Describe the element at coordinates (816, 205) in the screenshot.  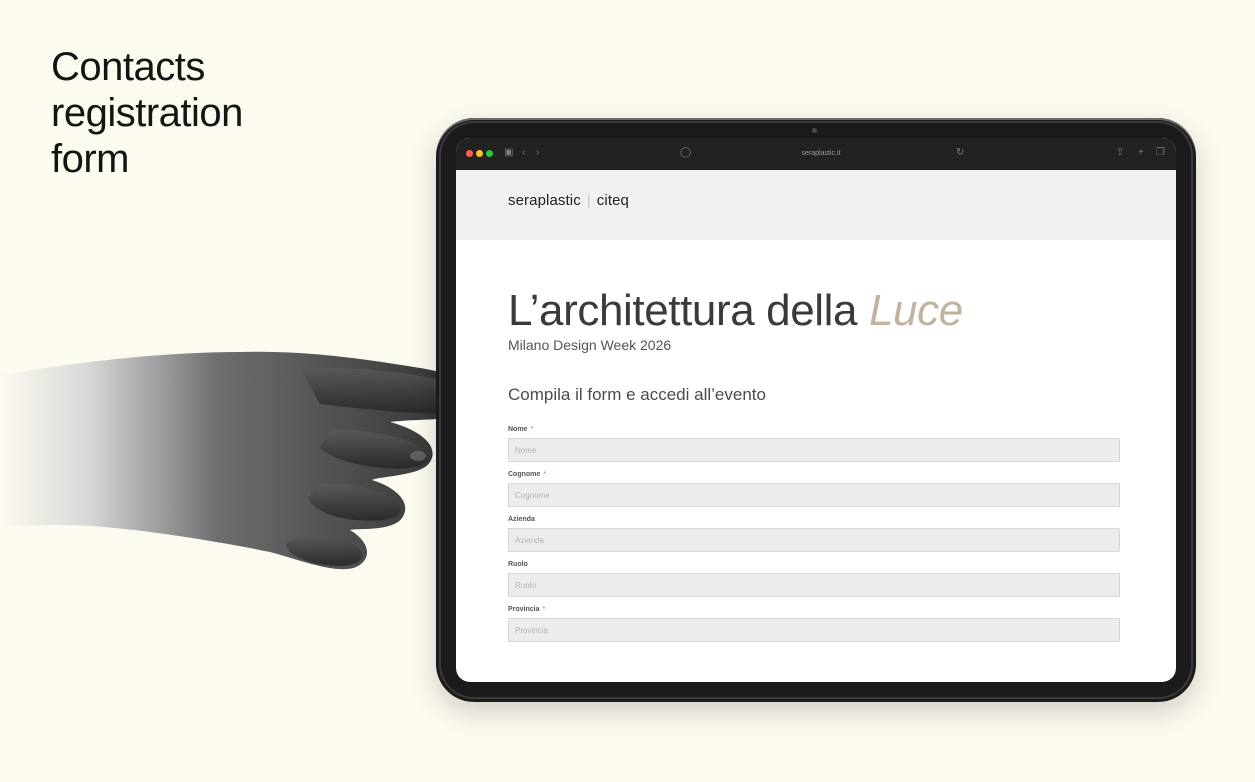
I see `site-header: seraplastic | citeq` at that location.